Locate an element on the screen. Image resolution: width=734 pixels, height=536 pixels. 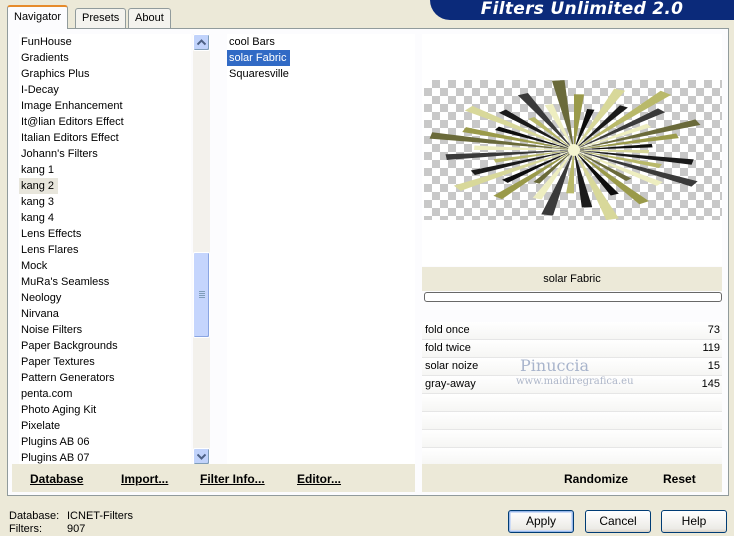
filter-item-label: Squaresville is located at coordinates (259, 74).